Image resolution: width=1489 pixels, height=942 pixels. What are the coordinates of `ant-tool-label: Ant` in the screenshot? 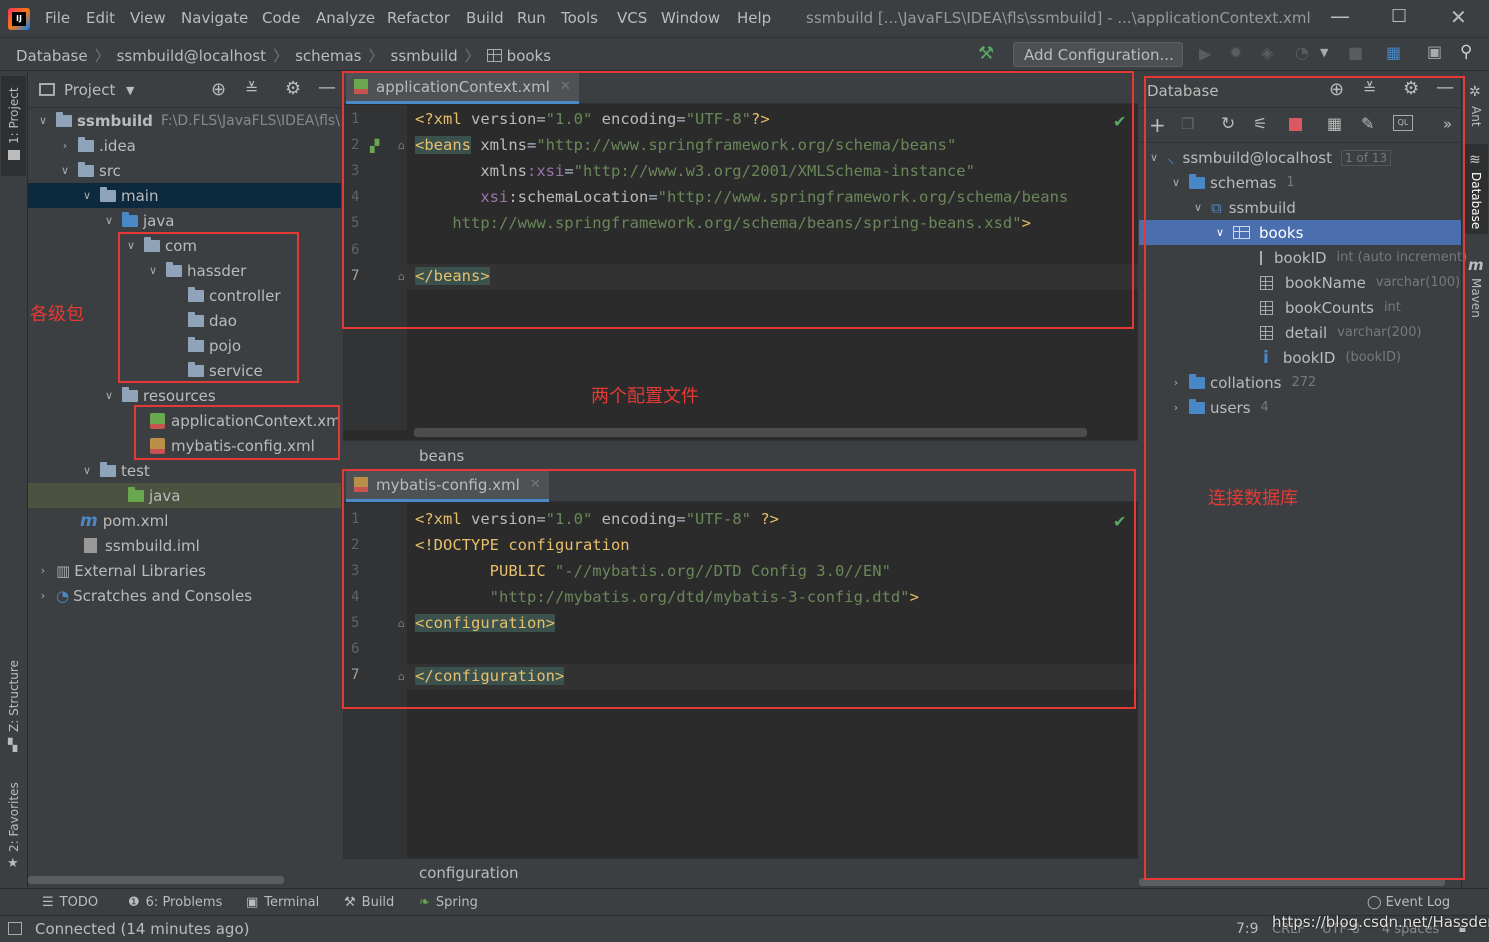 It's located at (1476, 116).